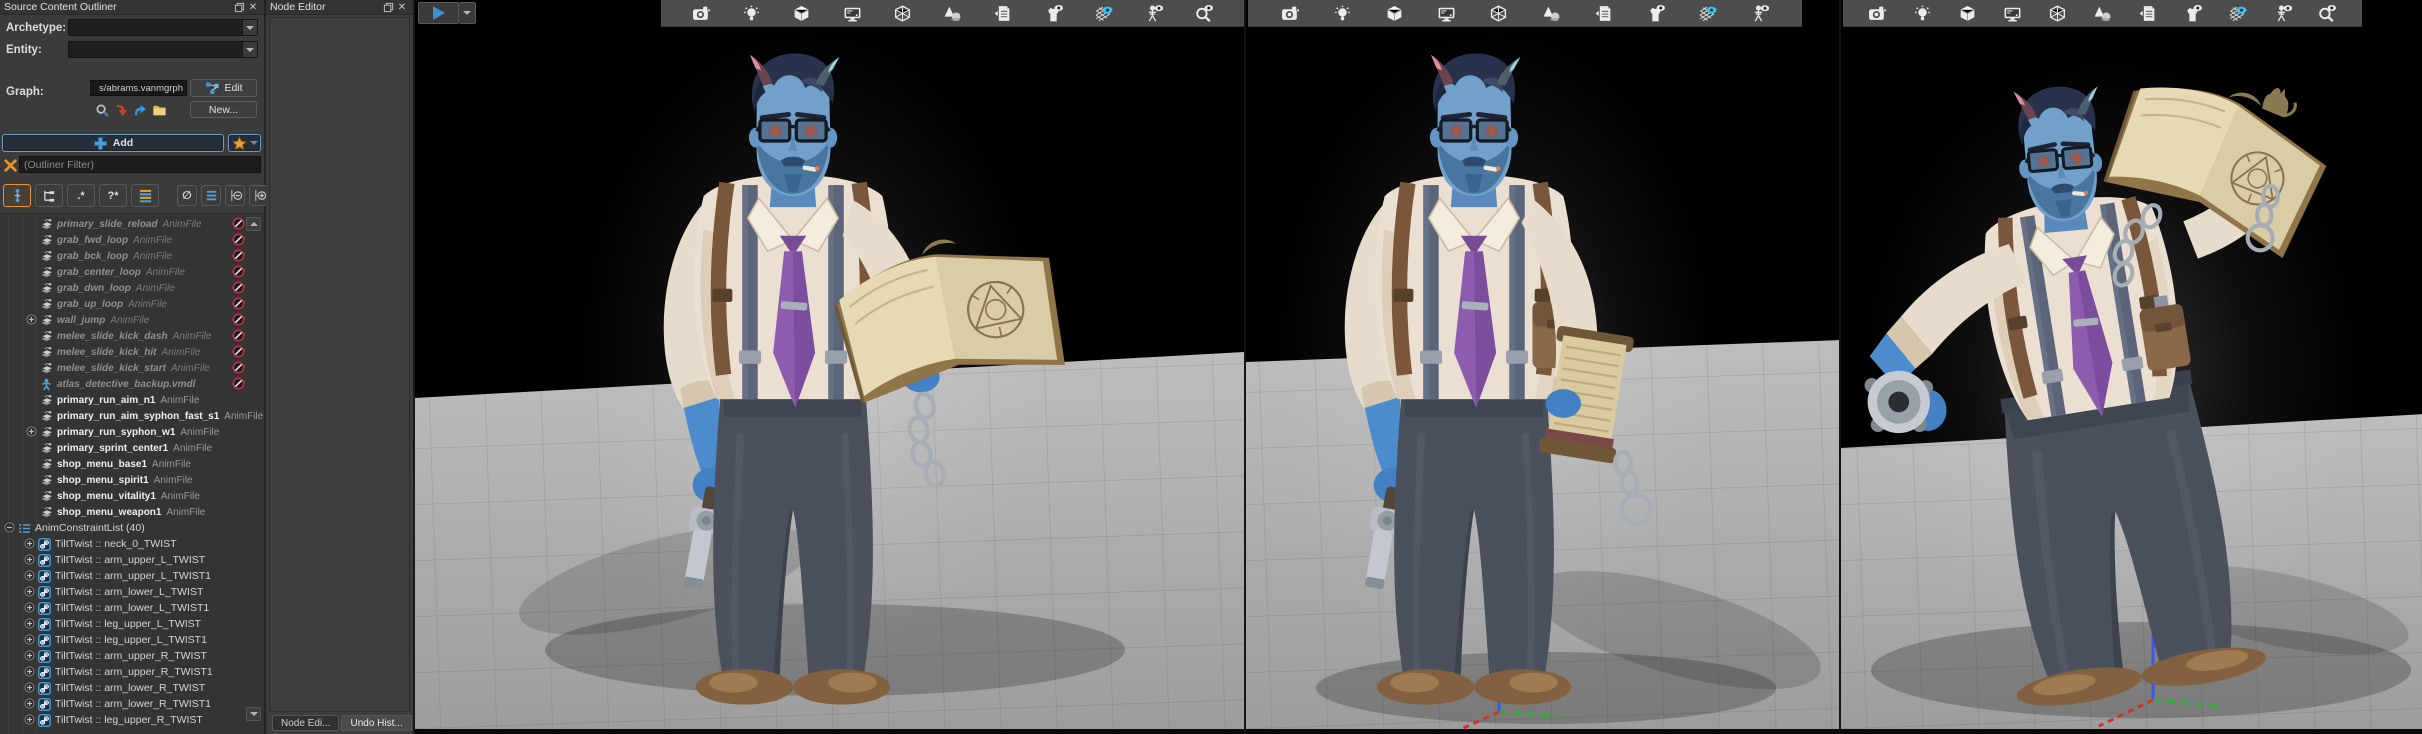 This screenshot has width=2422, height=734. Describe the element at coordinates (132, 448) in the screenshot. I see `tree-row: primary_sprint_center1 AnimFile` at that location.